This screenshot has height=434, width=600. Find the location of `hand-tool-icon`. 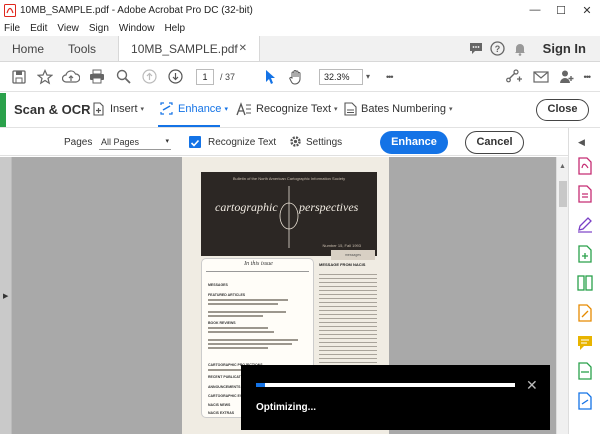

hand-tool-icon is located at coordinates (296, 77).